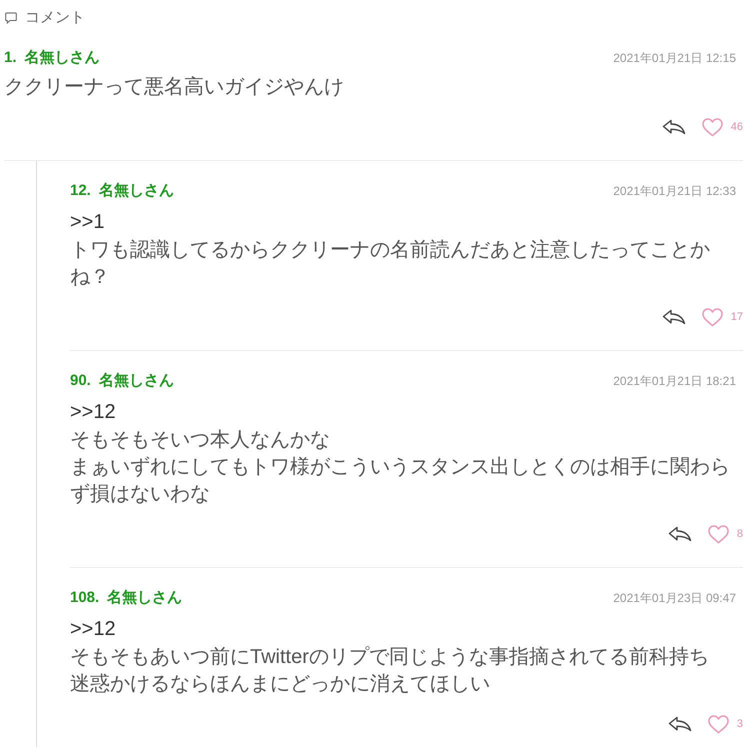  What do you see at coordinates (390, 657) in the screenshot?
I see `comment-text: そもそもあいつ前にTwitterのリプで同じような事指摘されてる前科持ち` at bounding box center [390, 657].